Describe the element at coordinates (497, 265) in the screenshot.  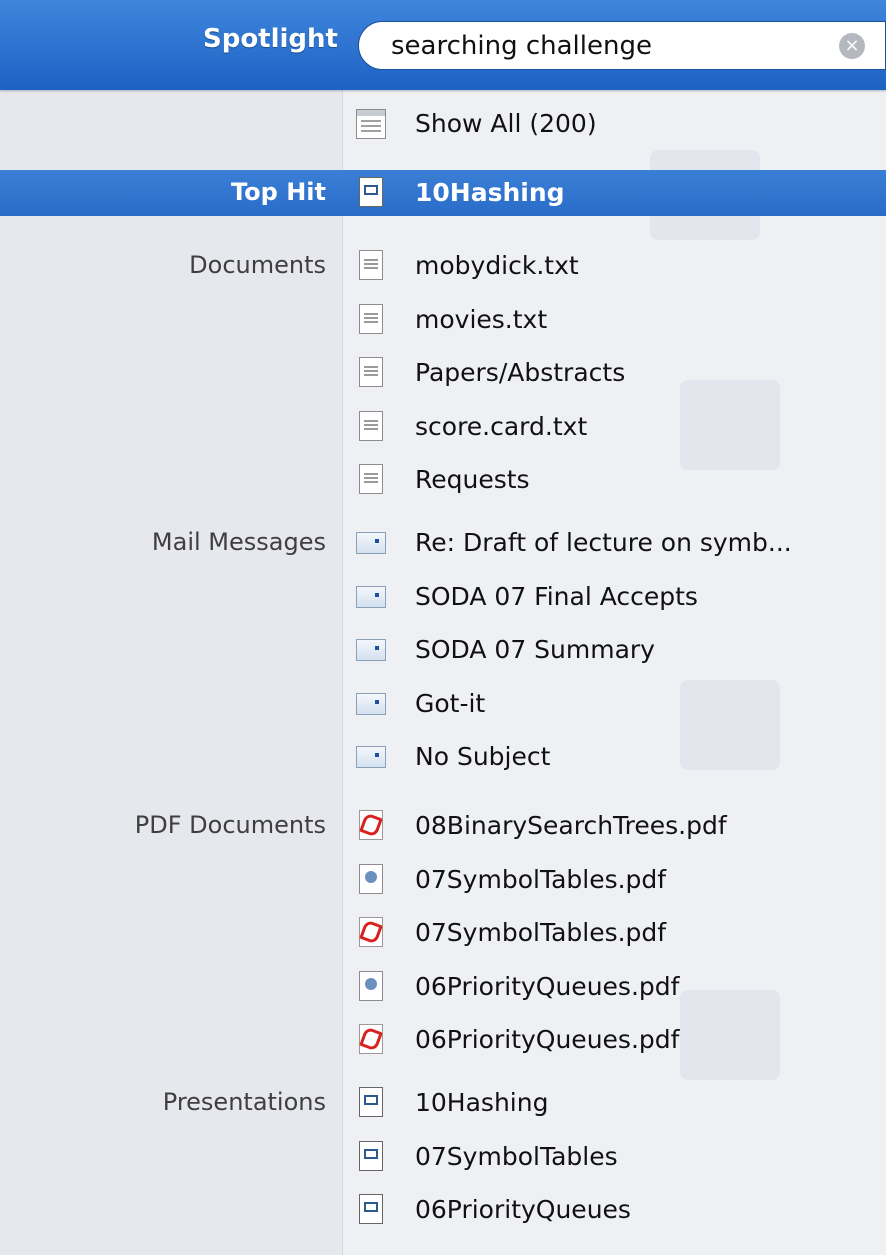
I see `result-label: mobydick.txt` at that location.